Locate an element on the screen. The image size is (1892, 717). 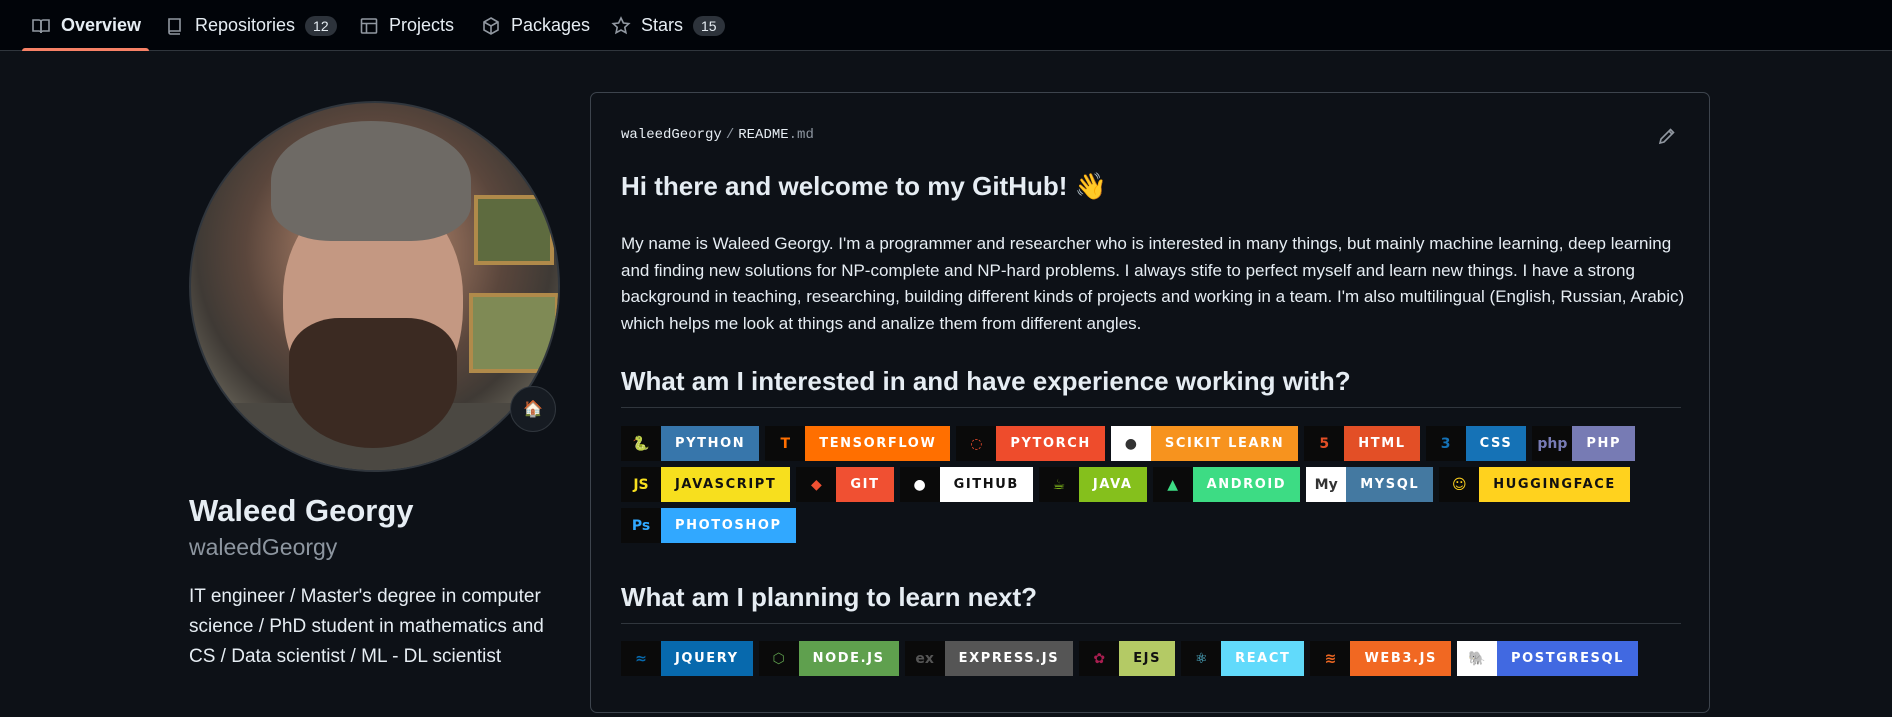
readme-file-name: README is located at coordinates (763, 135).